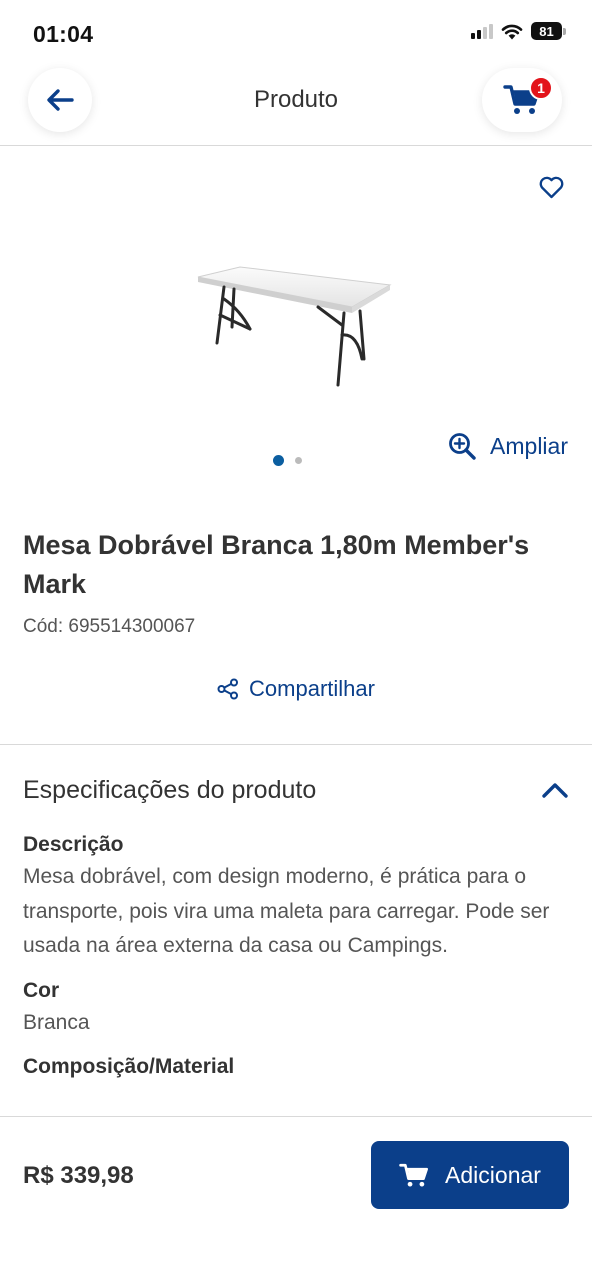 The width and height of the screenshot is (592, 1280). What do you see at coordinates (522, 100) in the screenshot?
I see `cart-button: 1` at bounding box center [522, 100].